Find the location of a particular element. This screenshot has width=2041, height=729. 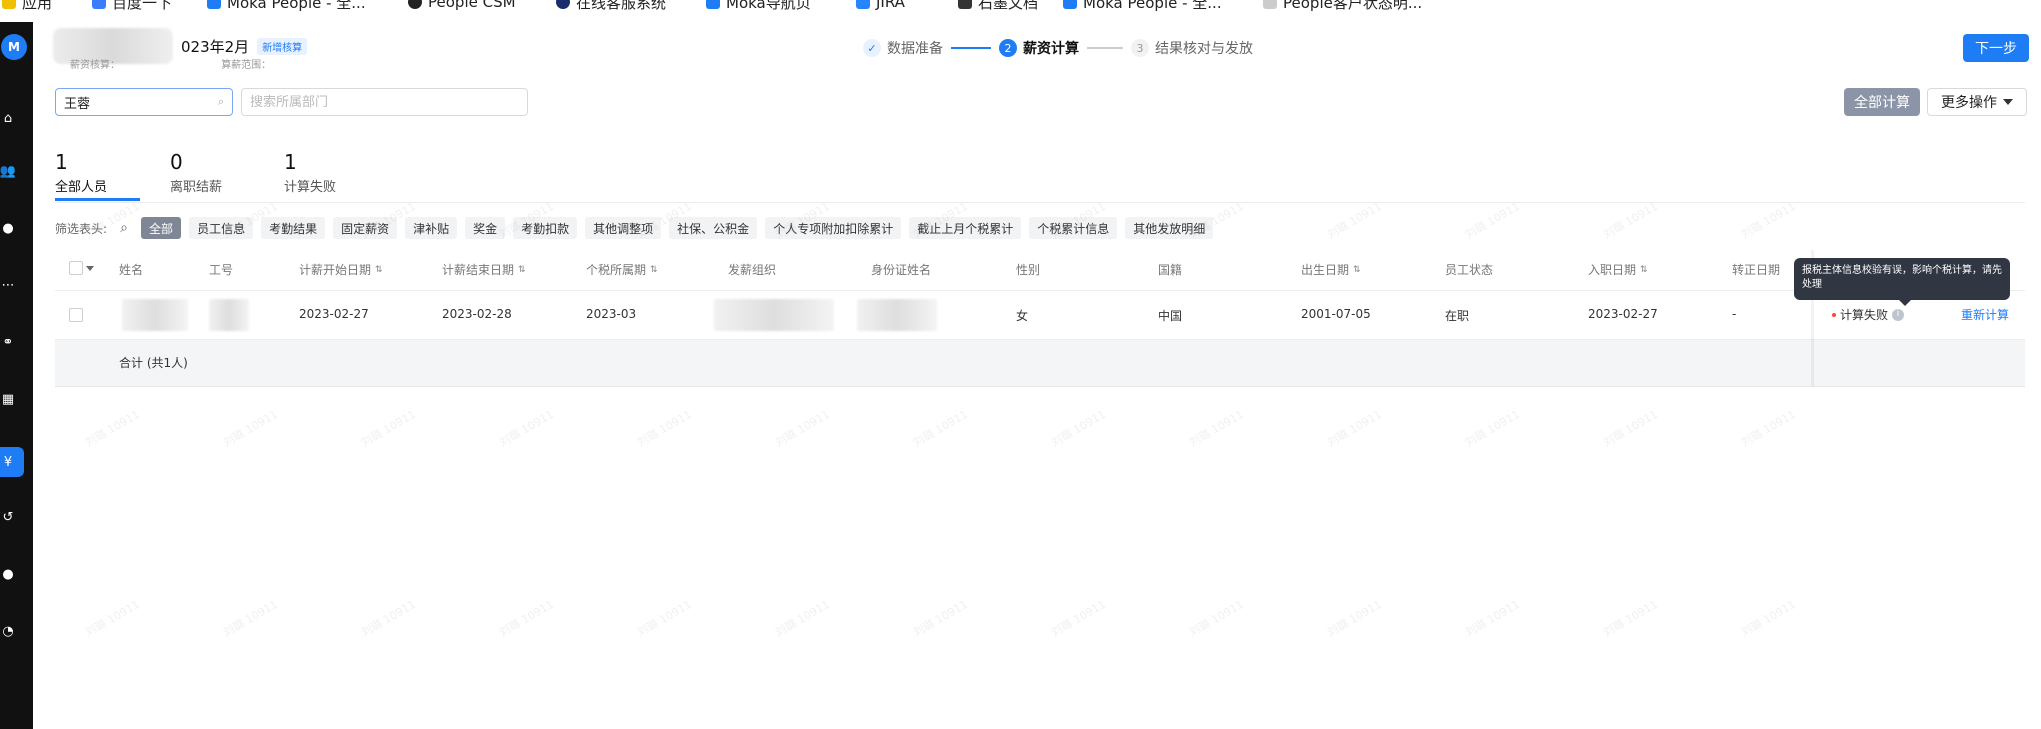

salary-icon: ¥ is located at coordinates (8, 462).